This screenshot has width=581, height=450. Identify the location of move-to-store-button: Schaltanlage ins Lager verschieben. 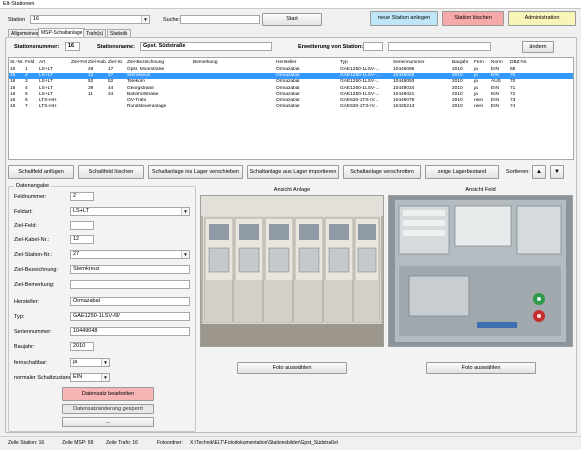
(195, 172).